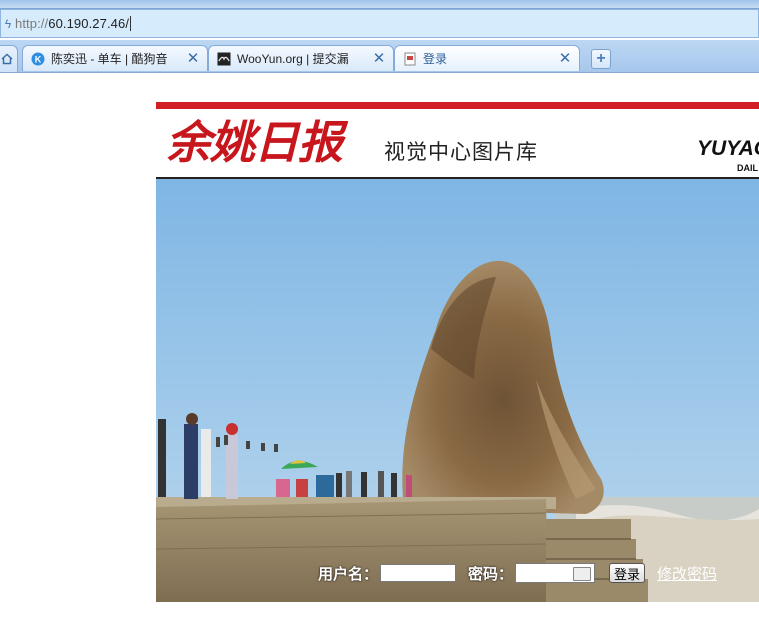  I want to click on login-button: 登录, so click(627, 573).